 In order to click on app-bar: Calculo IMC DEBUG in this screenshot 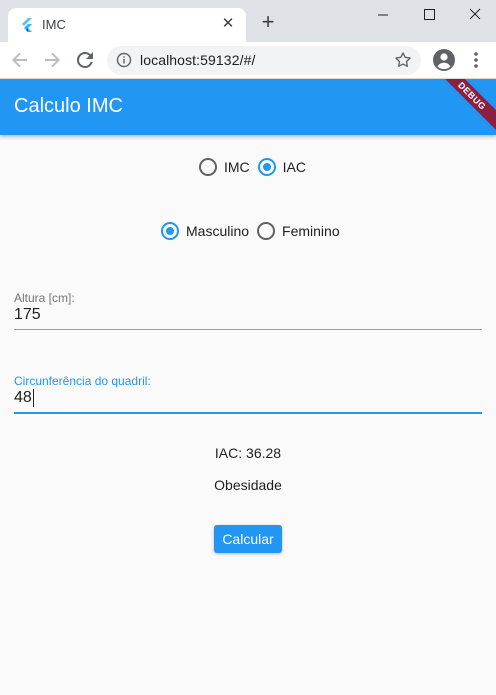, I will do `click(248, 107)`.